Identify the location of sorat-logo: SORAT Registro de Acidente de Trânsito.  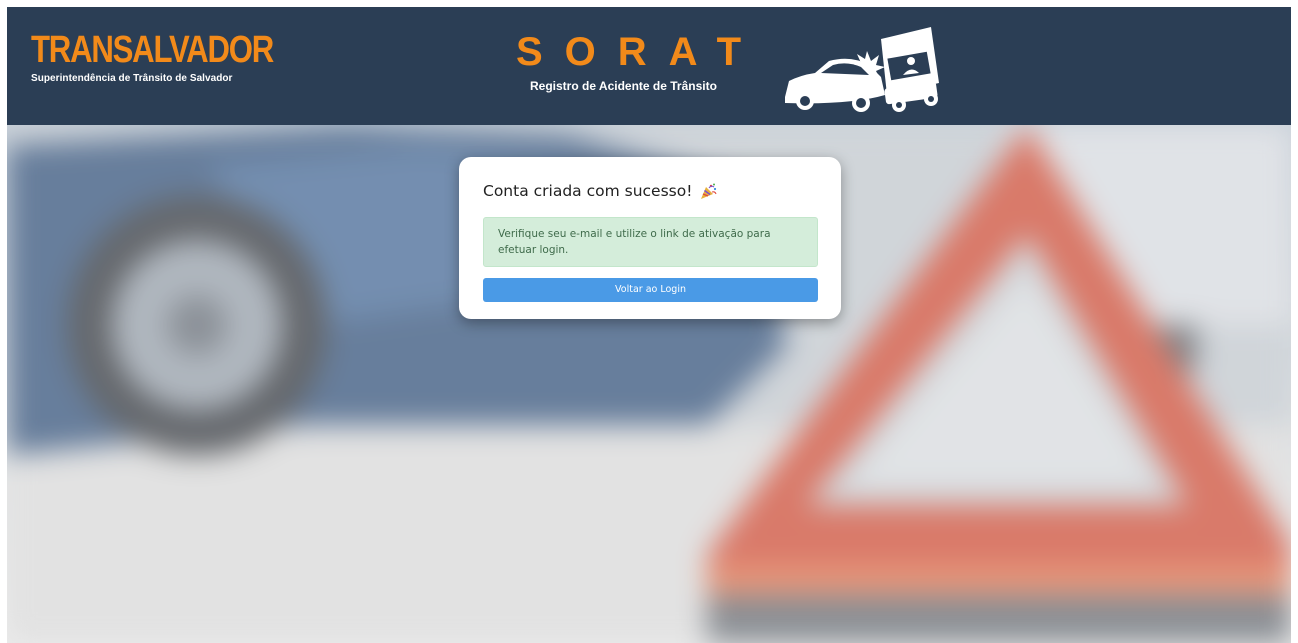
(640, 61).